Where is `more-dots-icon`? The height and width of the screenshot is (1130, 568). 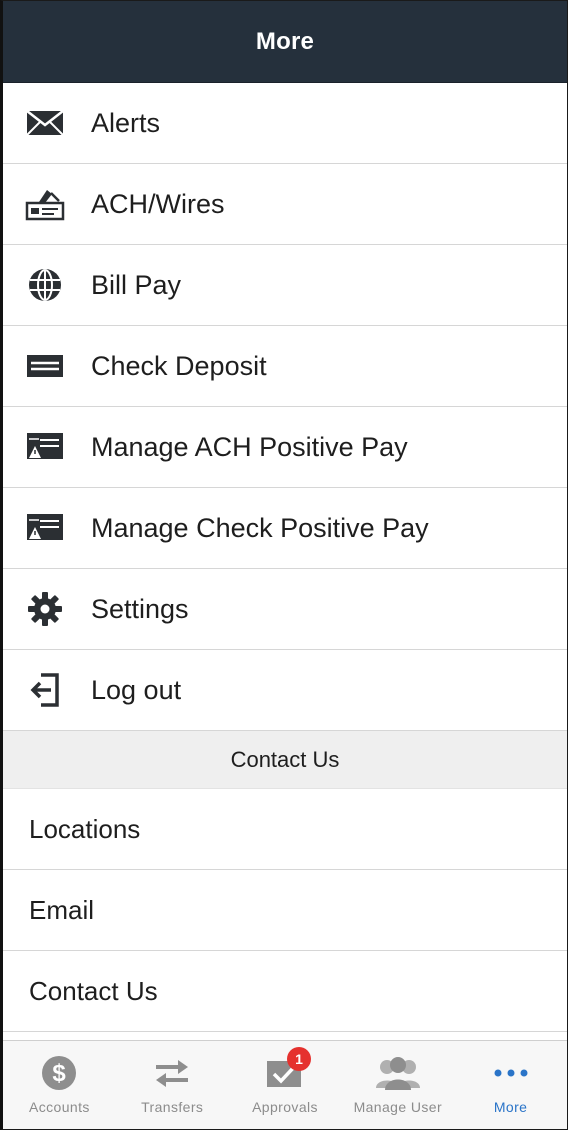
more-dots-icon is located at coordinates (511, 1073).